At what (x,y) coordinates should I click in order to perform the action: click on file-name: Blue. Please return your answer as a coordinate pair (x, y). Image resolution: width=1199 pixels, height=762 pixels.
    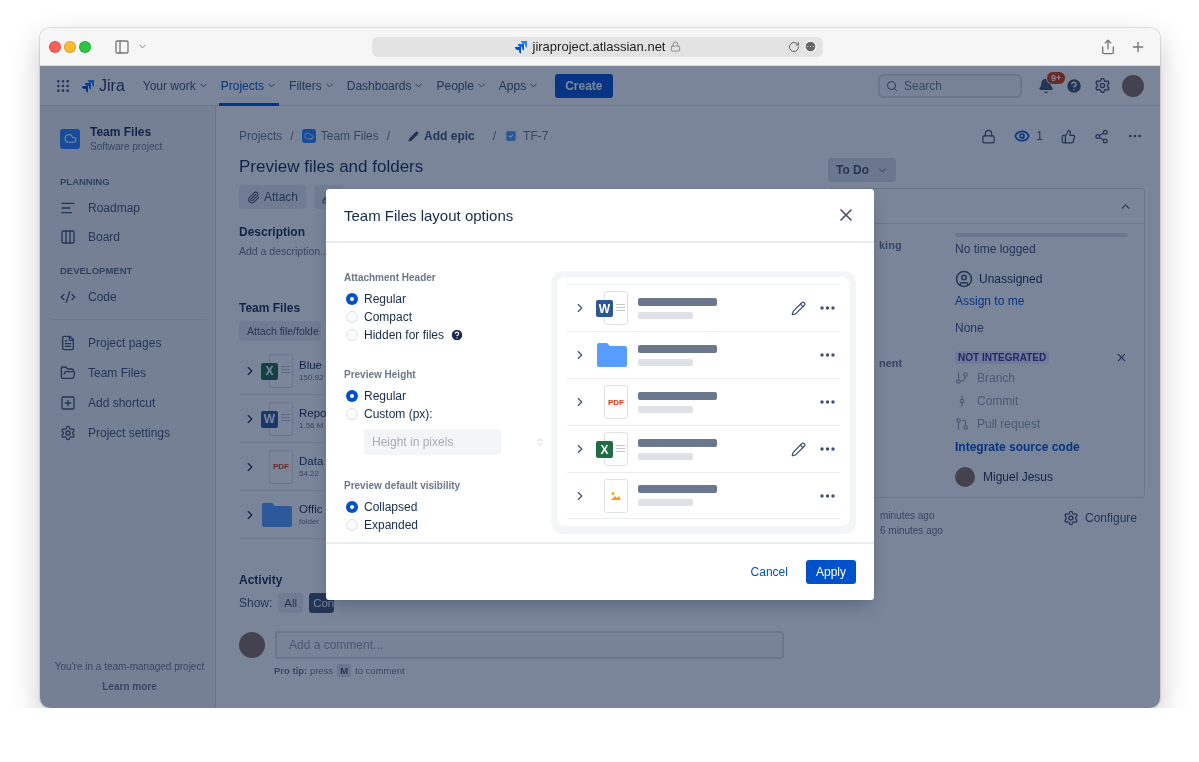
    Looking at the image, I should click on (311, 365).